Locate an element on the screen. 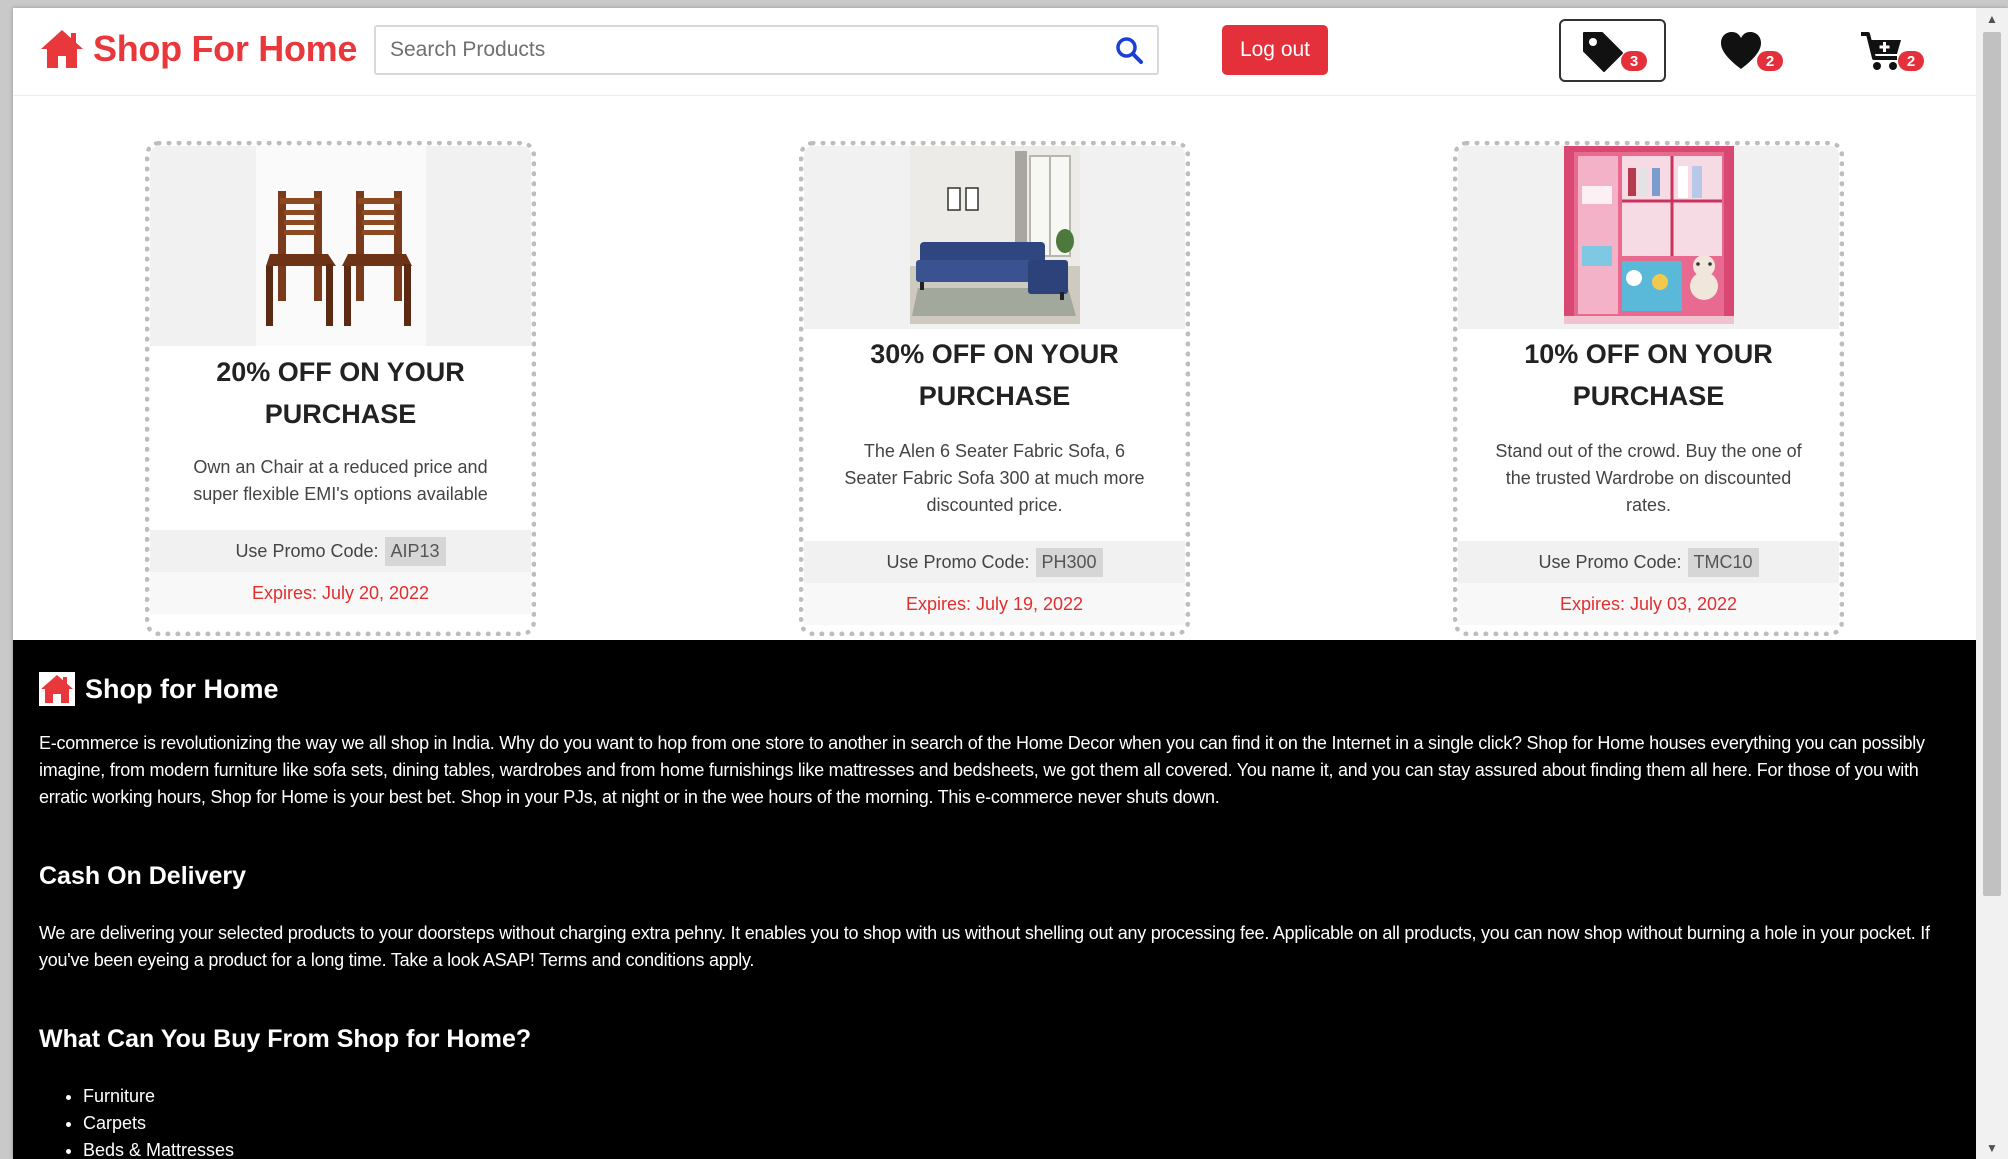 This screenshot has width=2008, height=1159. offer-expiry: Expires: July 19, 2022 is located at coordinates (994, 604).